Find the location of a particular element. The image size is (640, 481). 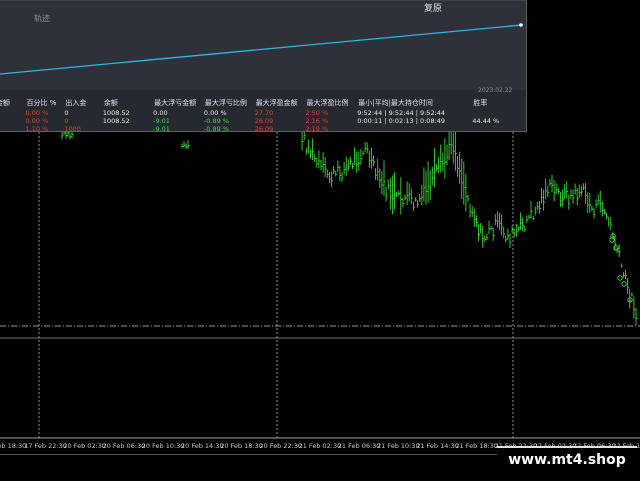

stats-cell: 0.00 is located at coordinates (160, 113).